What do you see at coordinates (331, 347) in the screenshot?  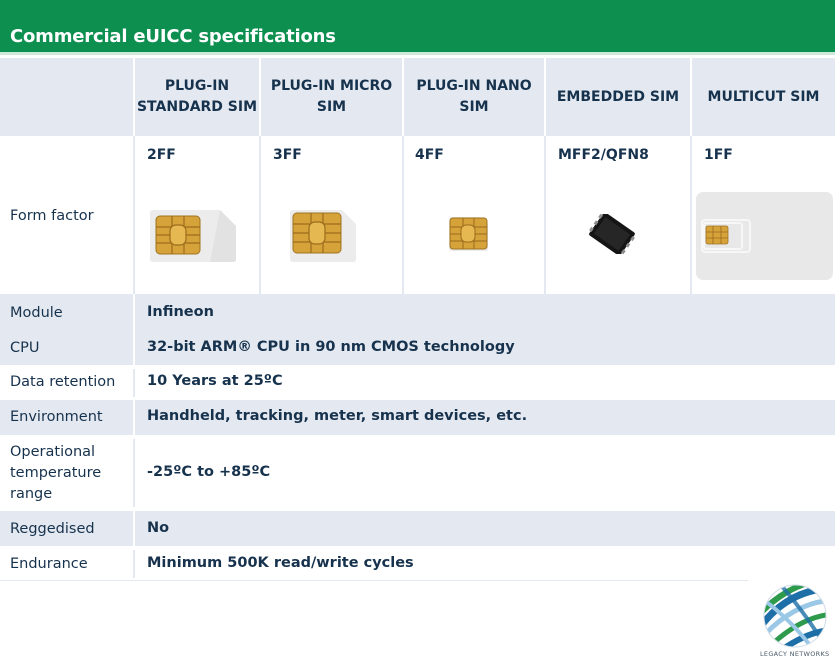 I see `spec-value: 32-bit ARM® CPU in 90 nm CMOS technology` at bounding box center [331, 347].